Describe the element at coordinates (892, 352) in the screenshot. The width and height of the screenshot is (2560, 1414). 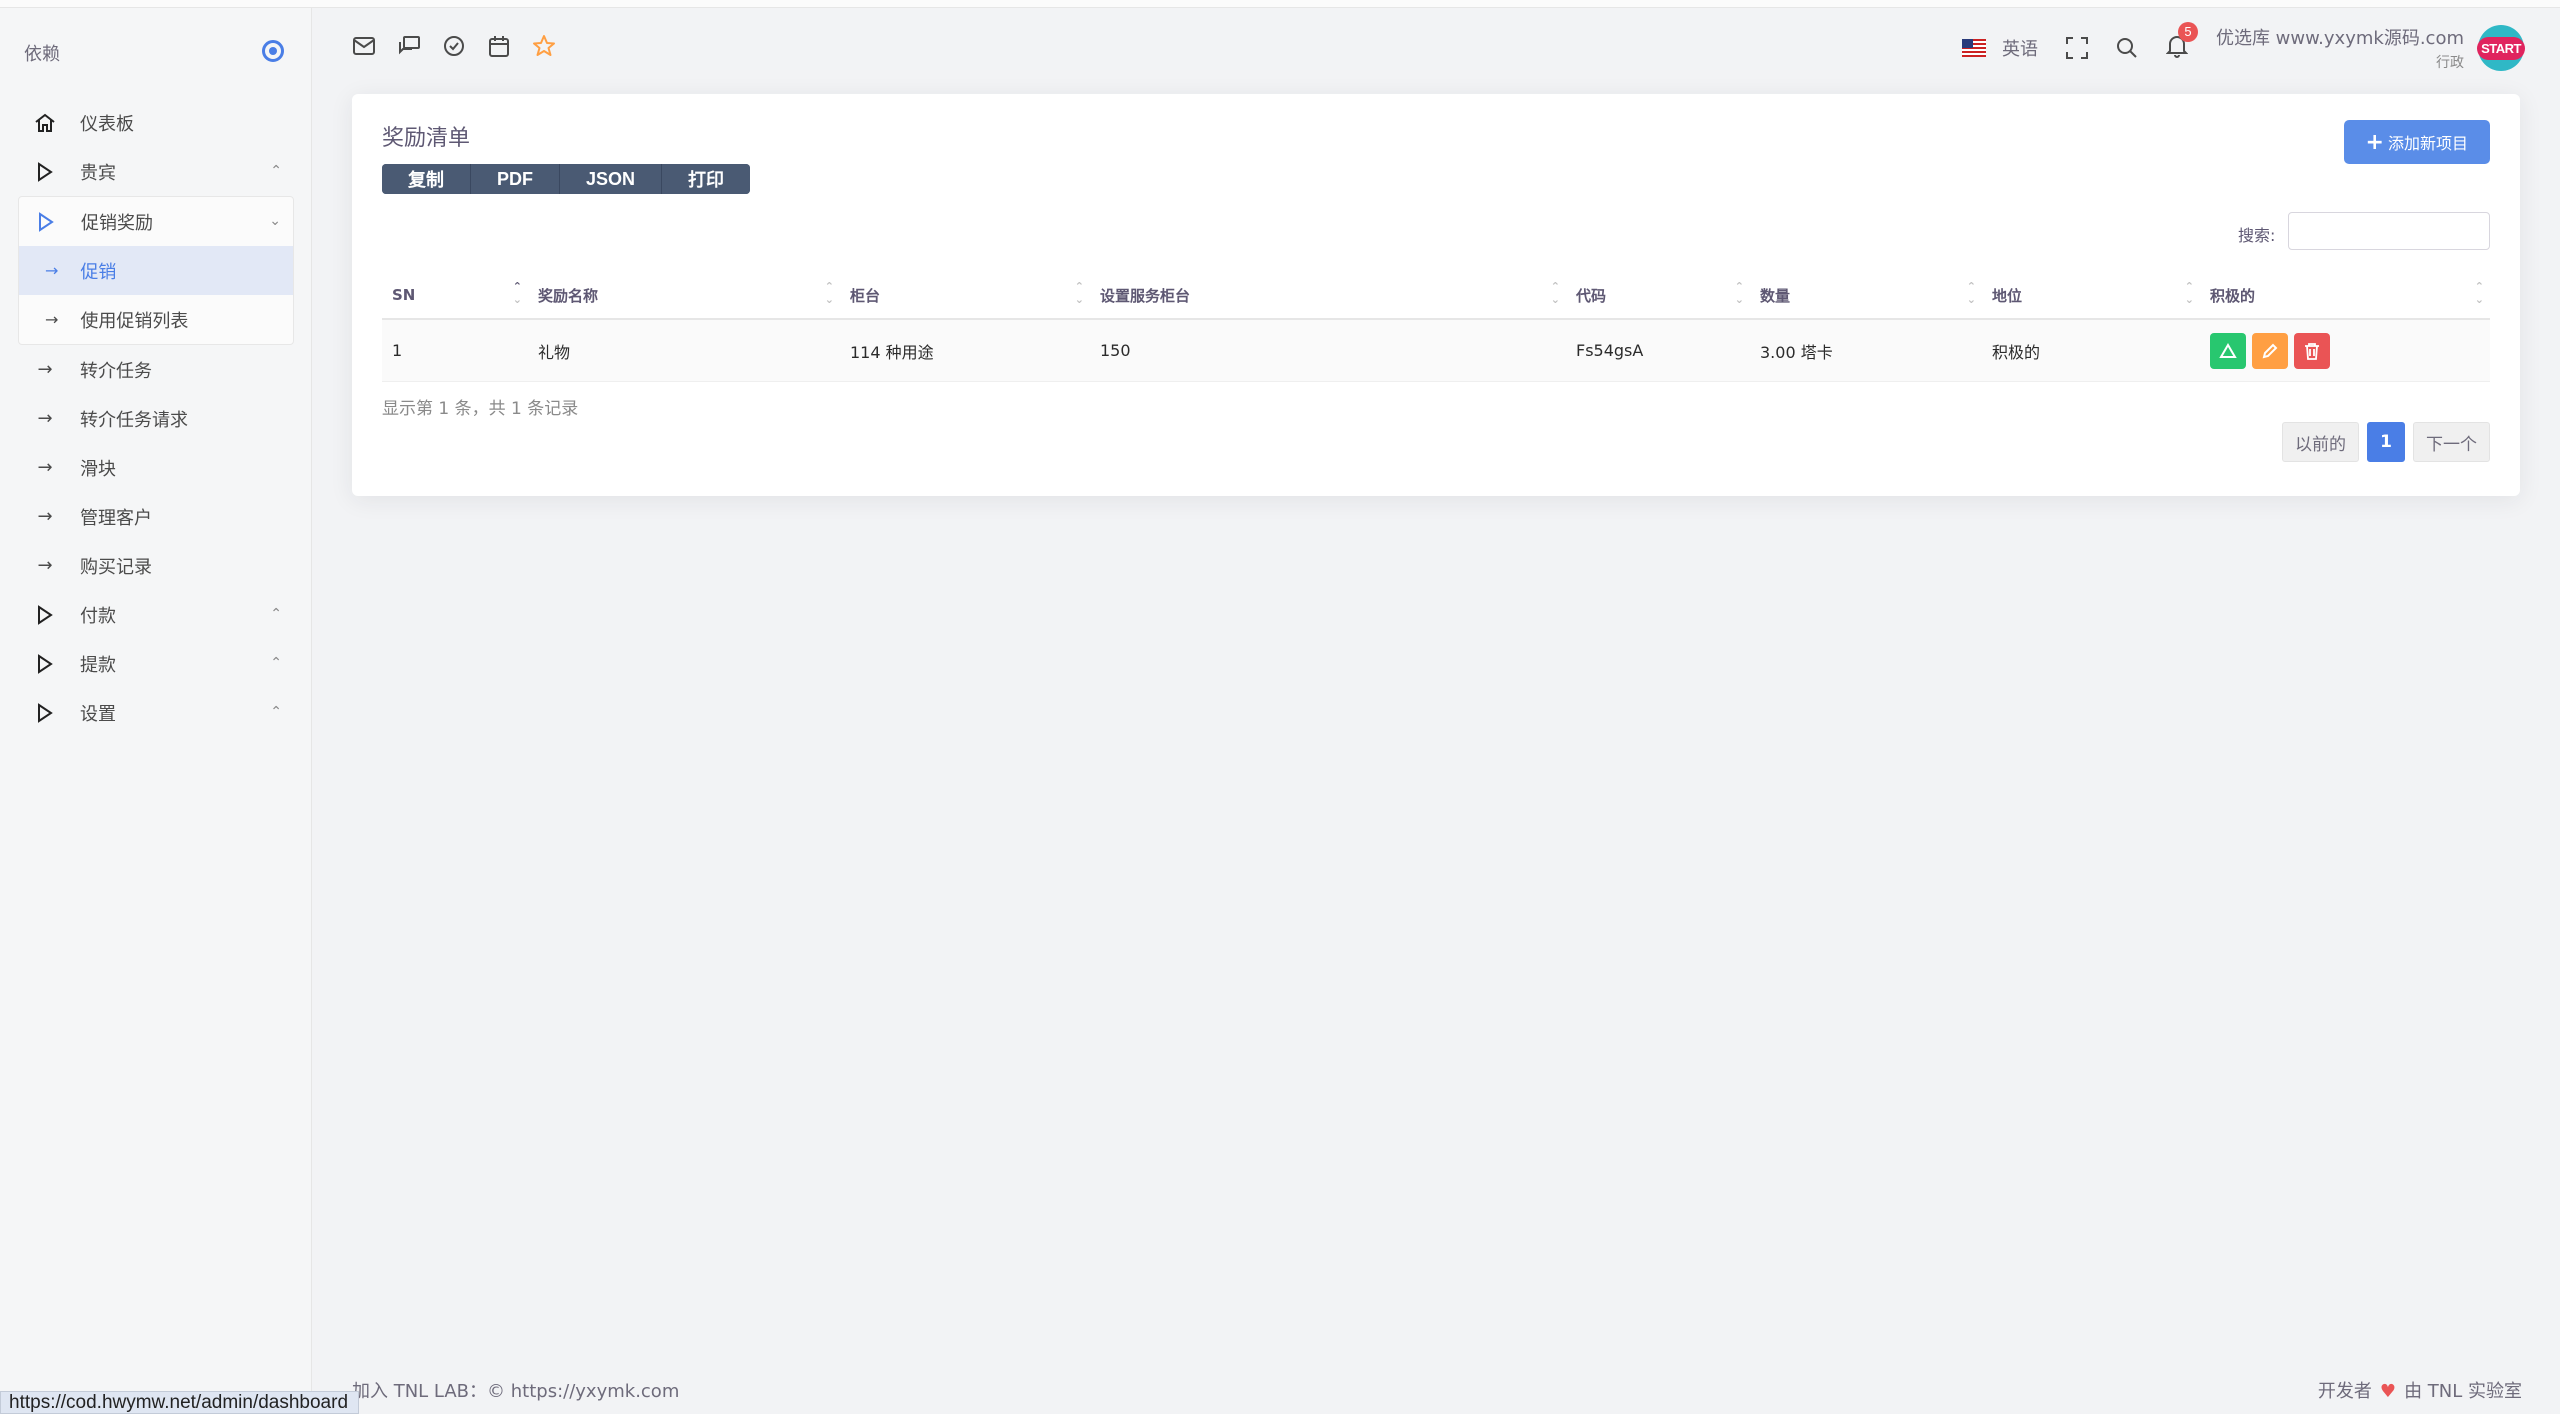
I see `cell-counter: 114 种用途` at that location.